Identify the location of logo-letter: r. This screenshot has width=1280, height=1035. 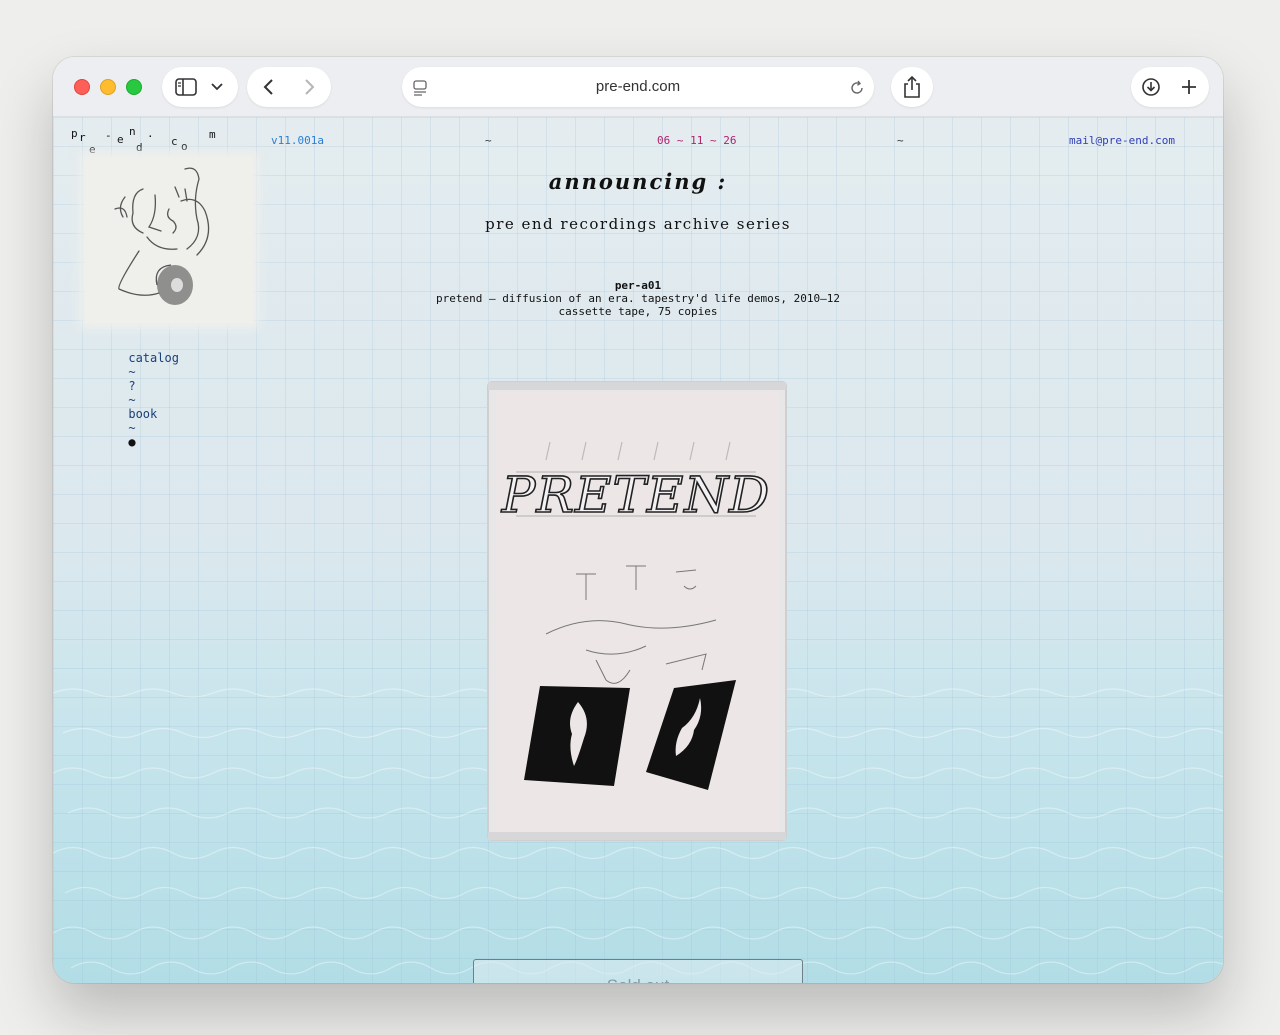
(82, 137).